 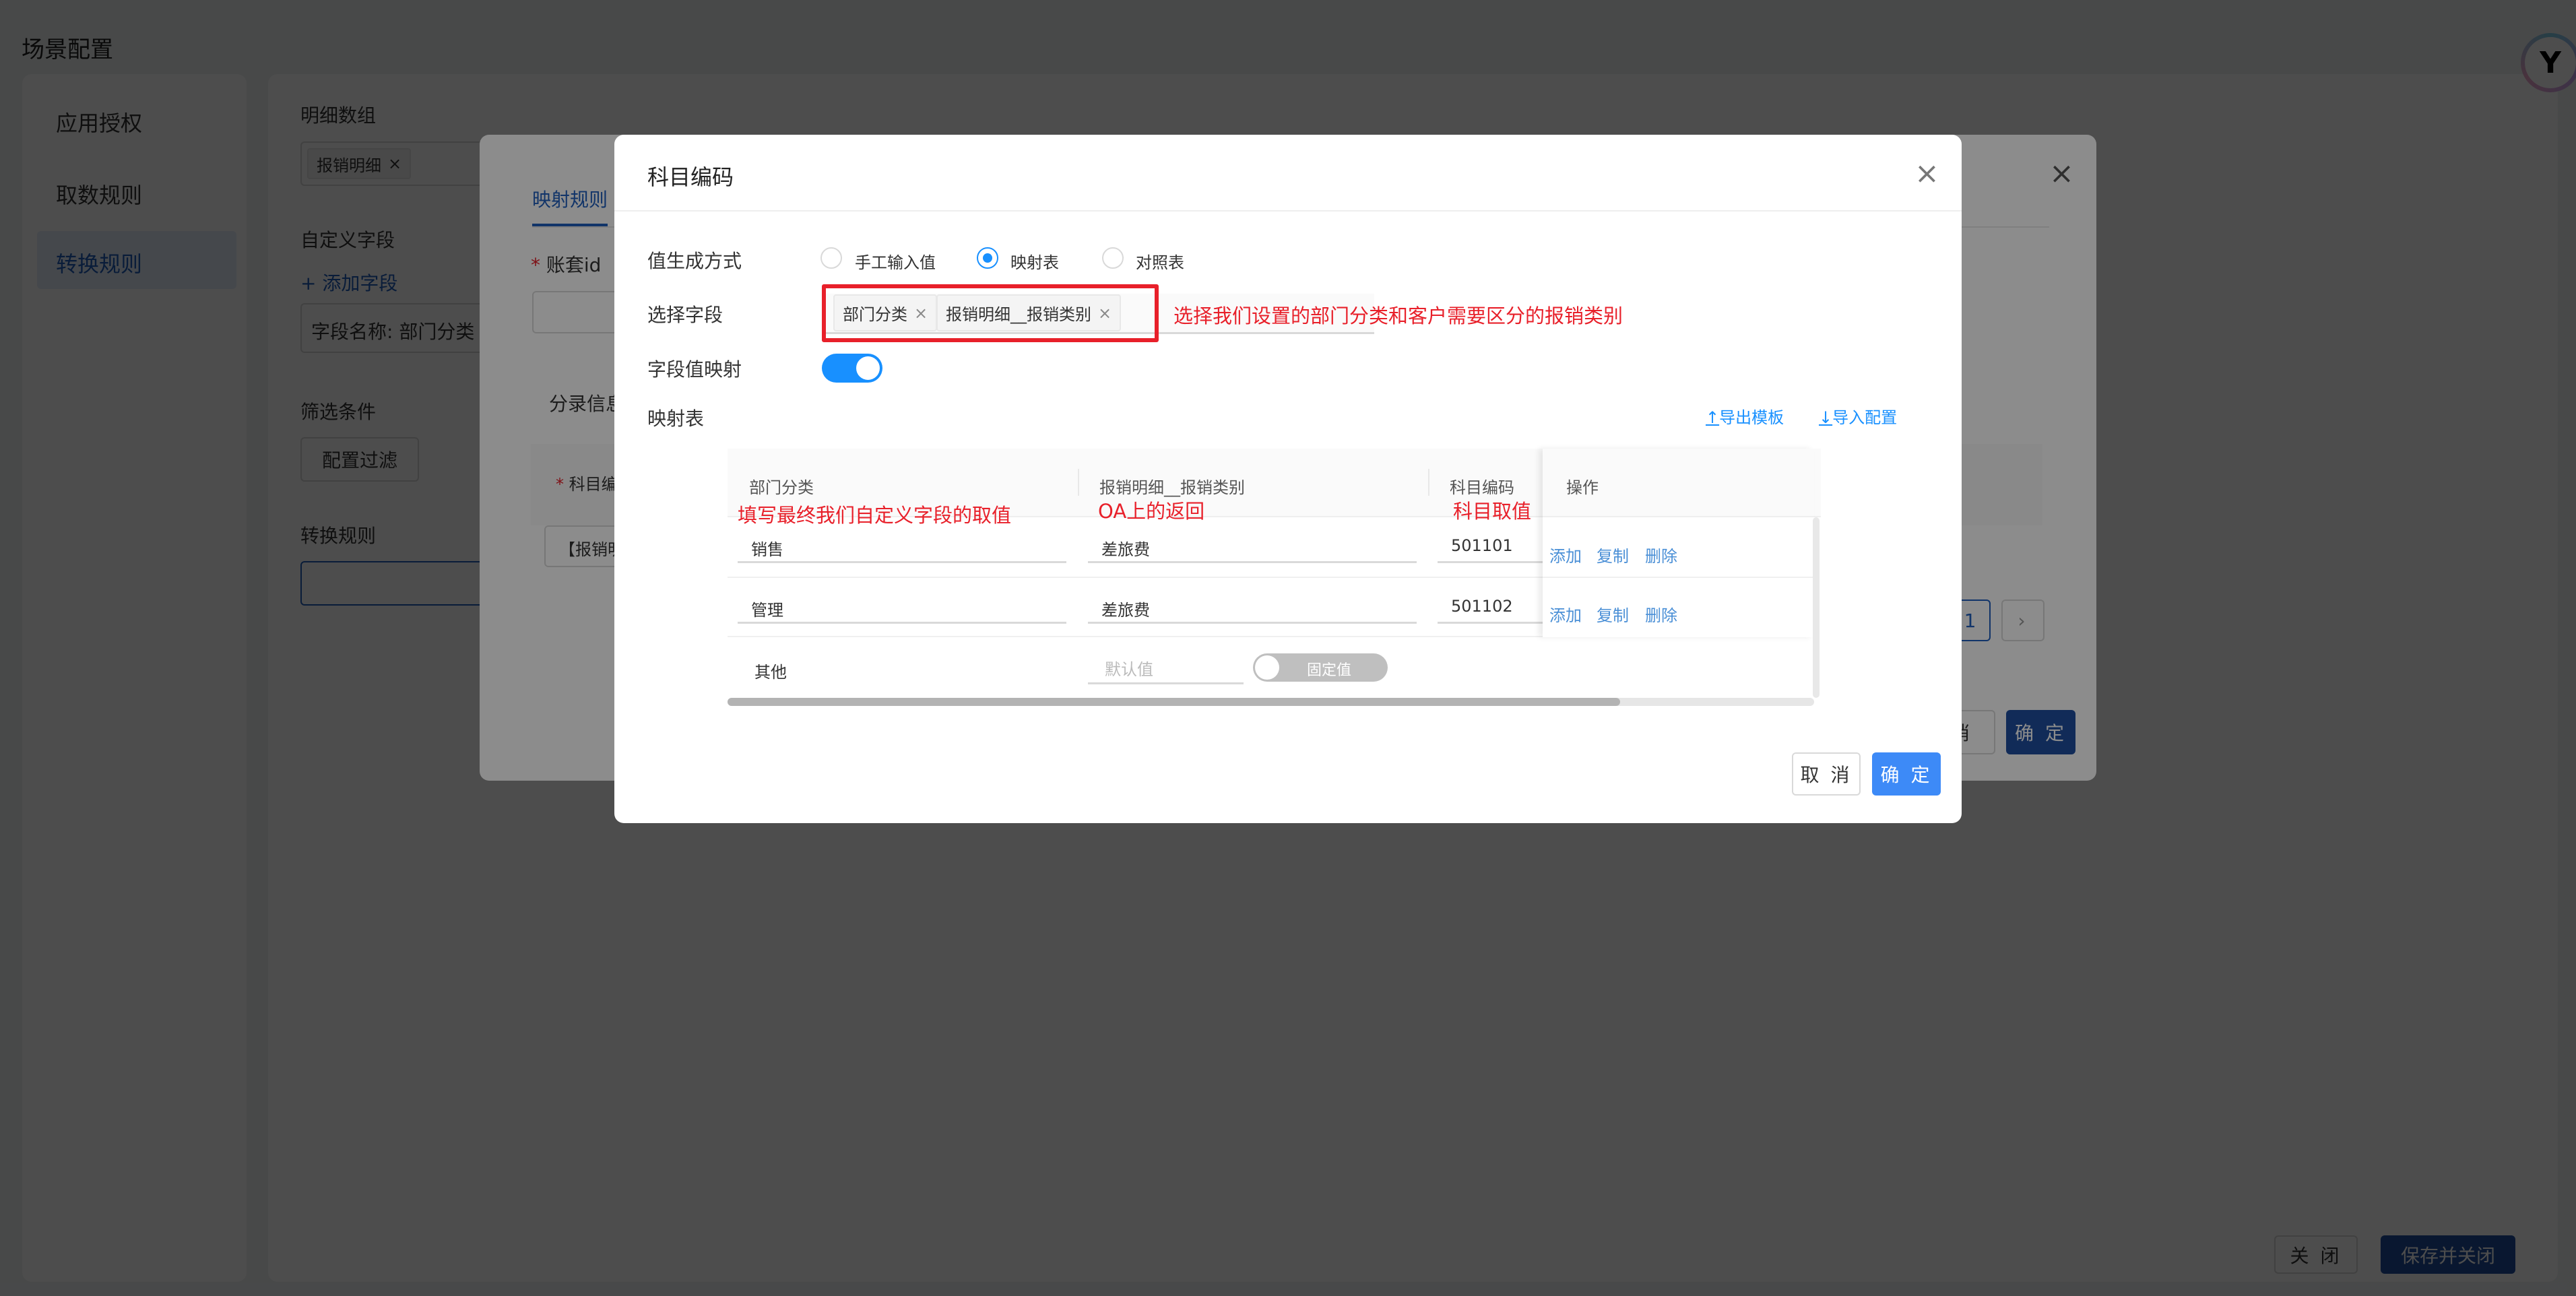 I want to click on radio-lookup, so click(x=1113, y=258).